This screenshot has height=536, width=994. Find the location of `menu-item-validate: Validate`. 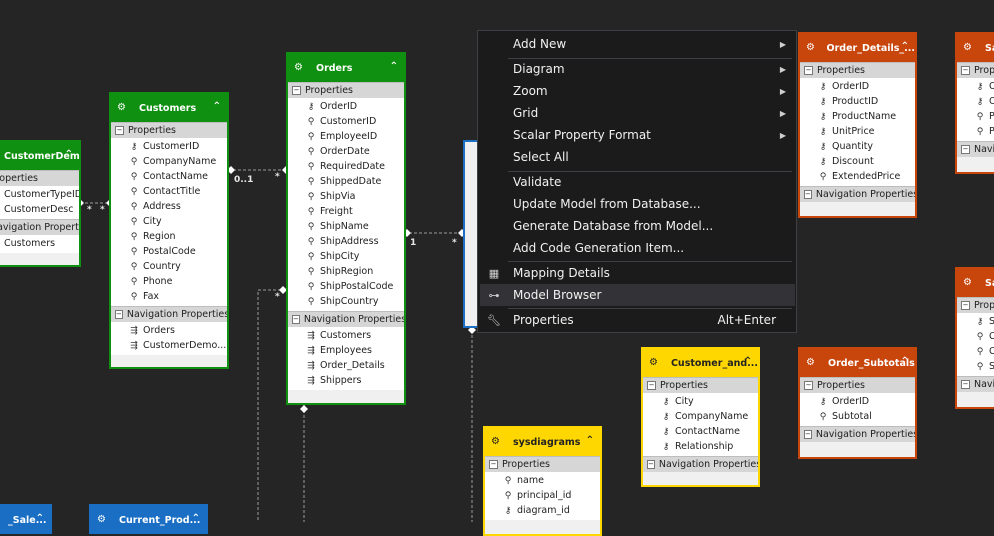

menu-item-validate: Validate is located at coordinates (637, 182).